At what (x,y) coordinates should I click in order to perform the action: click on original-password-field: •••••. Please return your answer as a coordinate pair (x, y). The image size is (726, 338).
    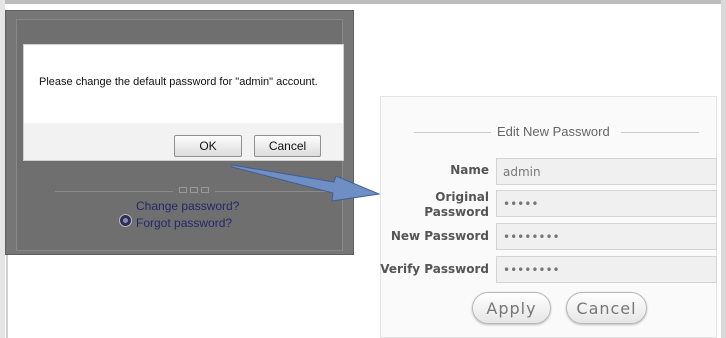
    Looking at the image, I should click on (606, 203).